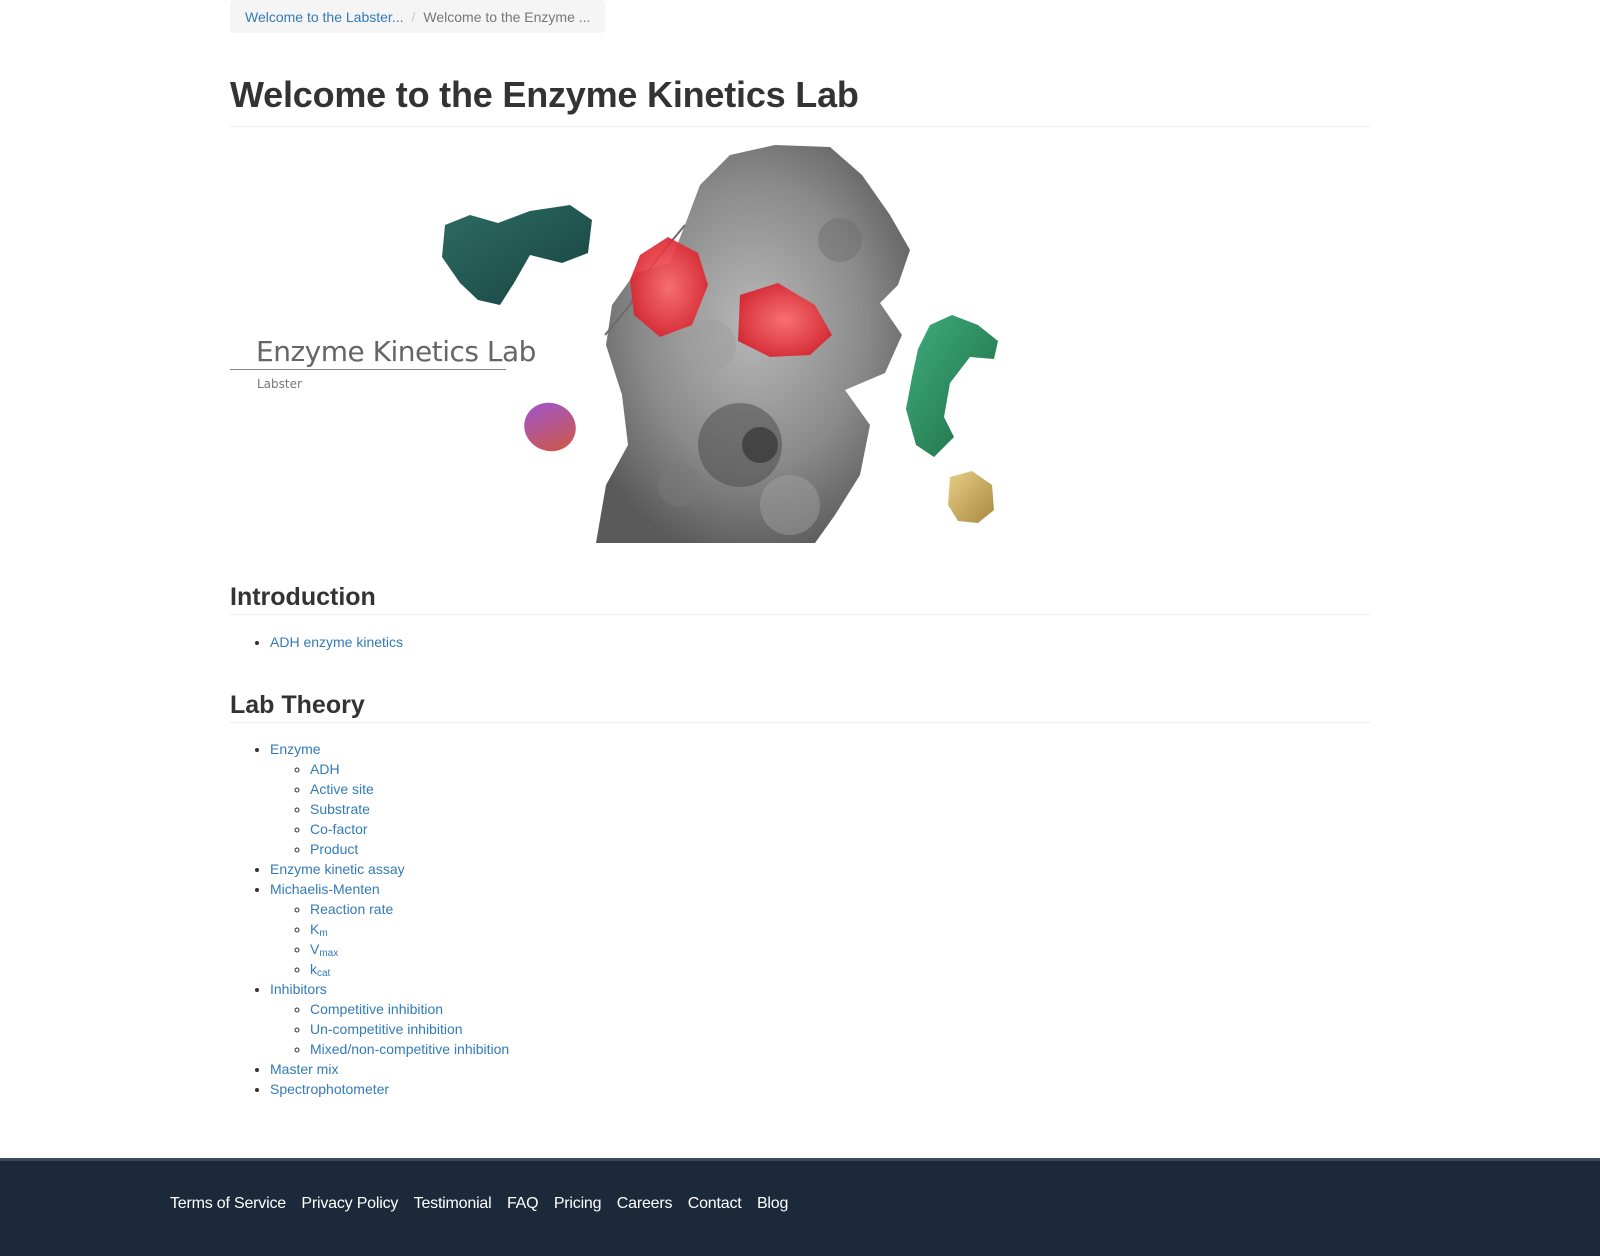 The image size is (1600, 1256). What do you see at coordinates (409, 909) in the screenshot?
I see `list-item: Reaction rate` at bounding box center [409, 909].